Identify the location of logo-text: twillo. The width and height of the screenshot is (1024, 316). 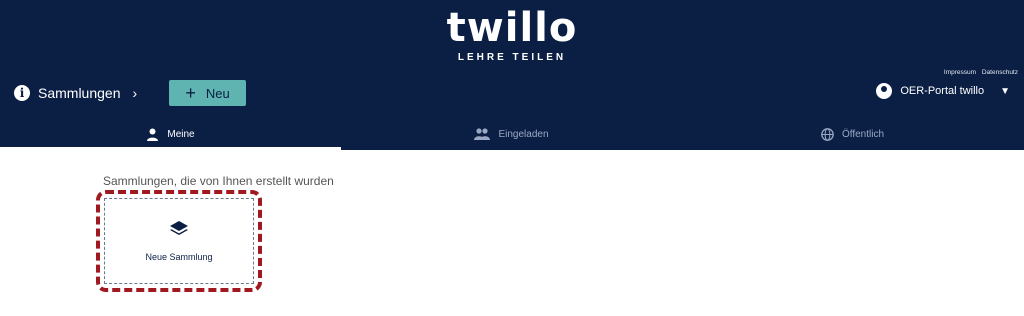
(512, 28).